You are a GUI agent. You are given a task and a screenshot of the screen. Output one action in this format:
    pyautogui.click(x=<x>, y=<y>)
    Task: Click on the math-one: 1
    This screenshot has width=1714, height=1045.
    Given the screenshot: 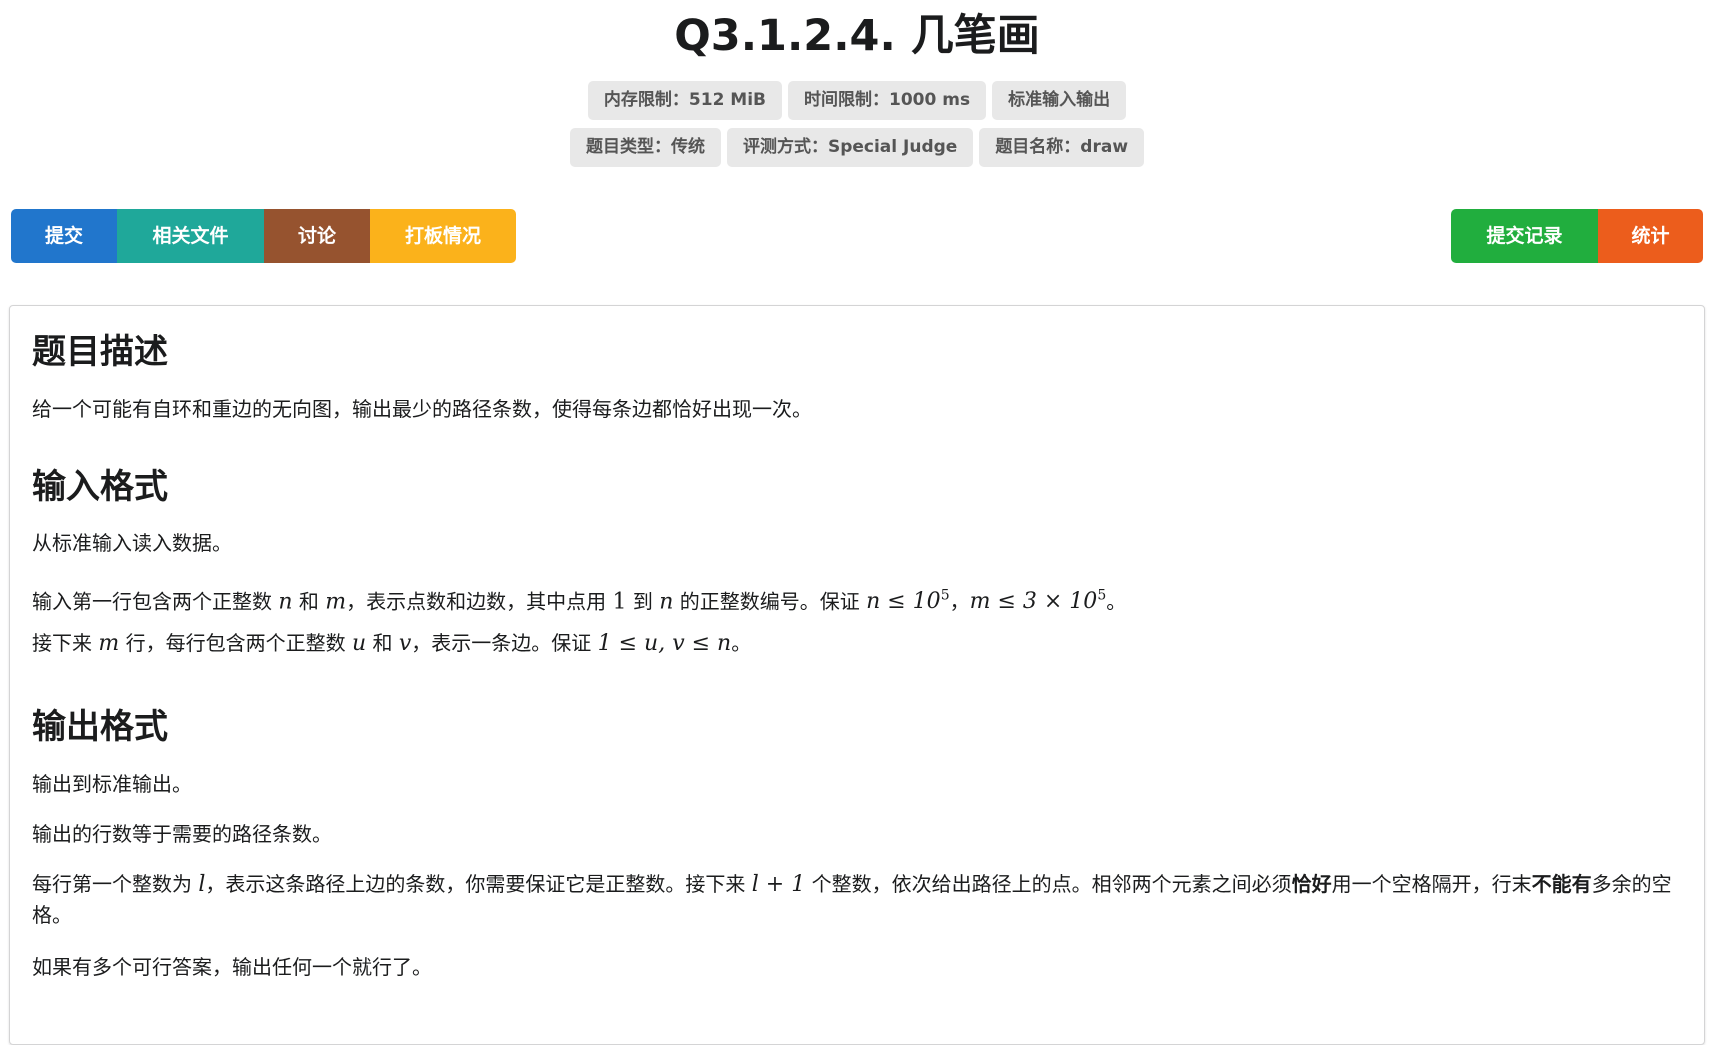 What is the action you would take?
    pyautogui.click(x=619, y=602)
    